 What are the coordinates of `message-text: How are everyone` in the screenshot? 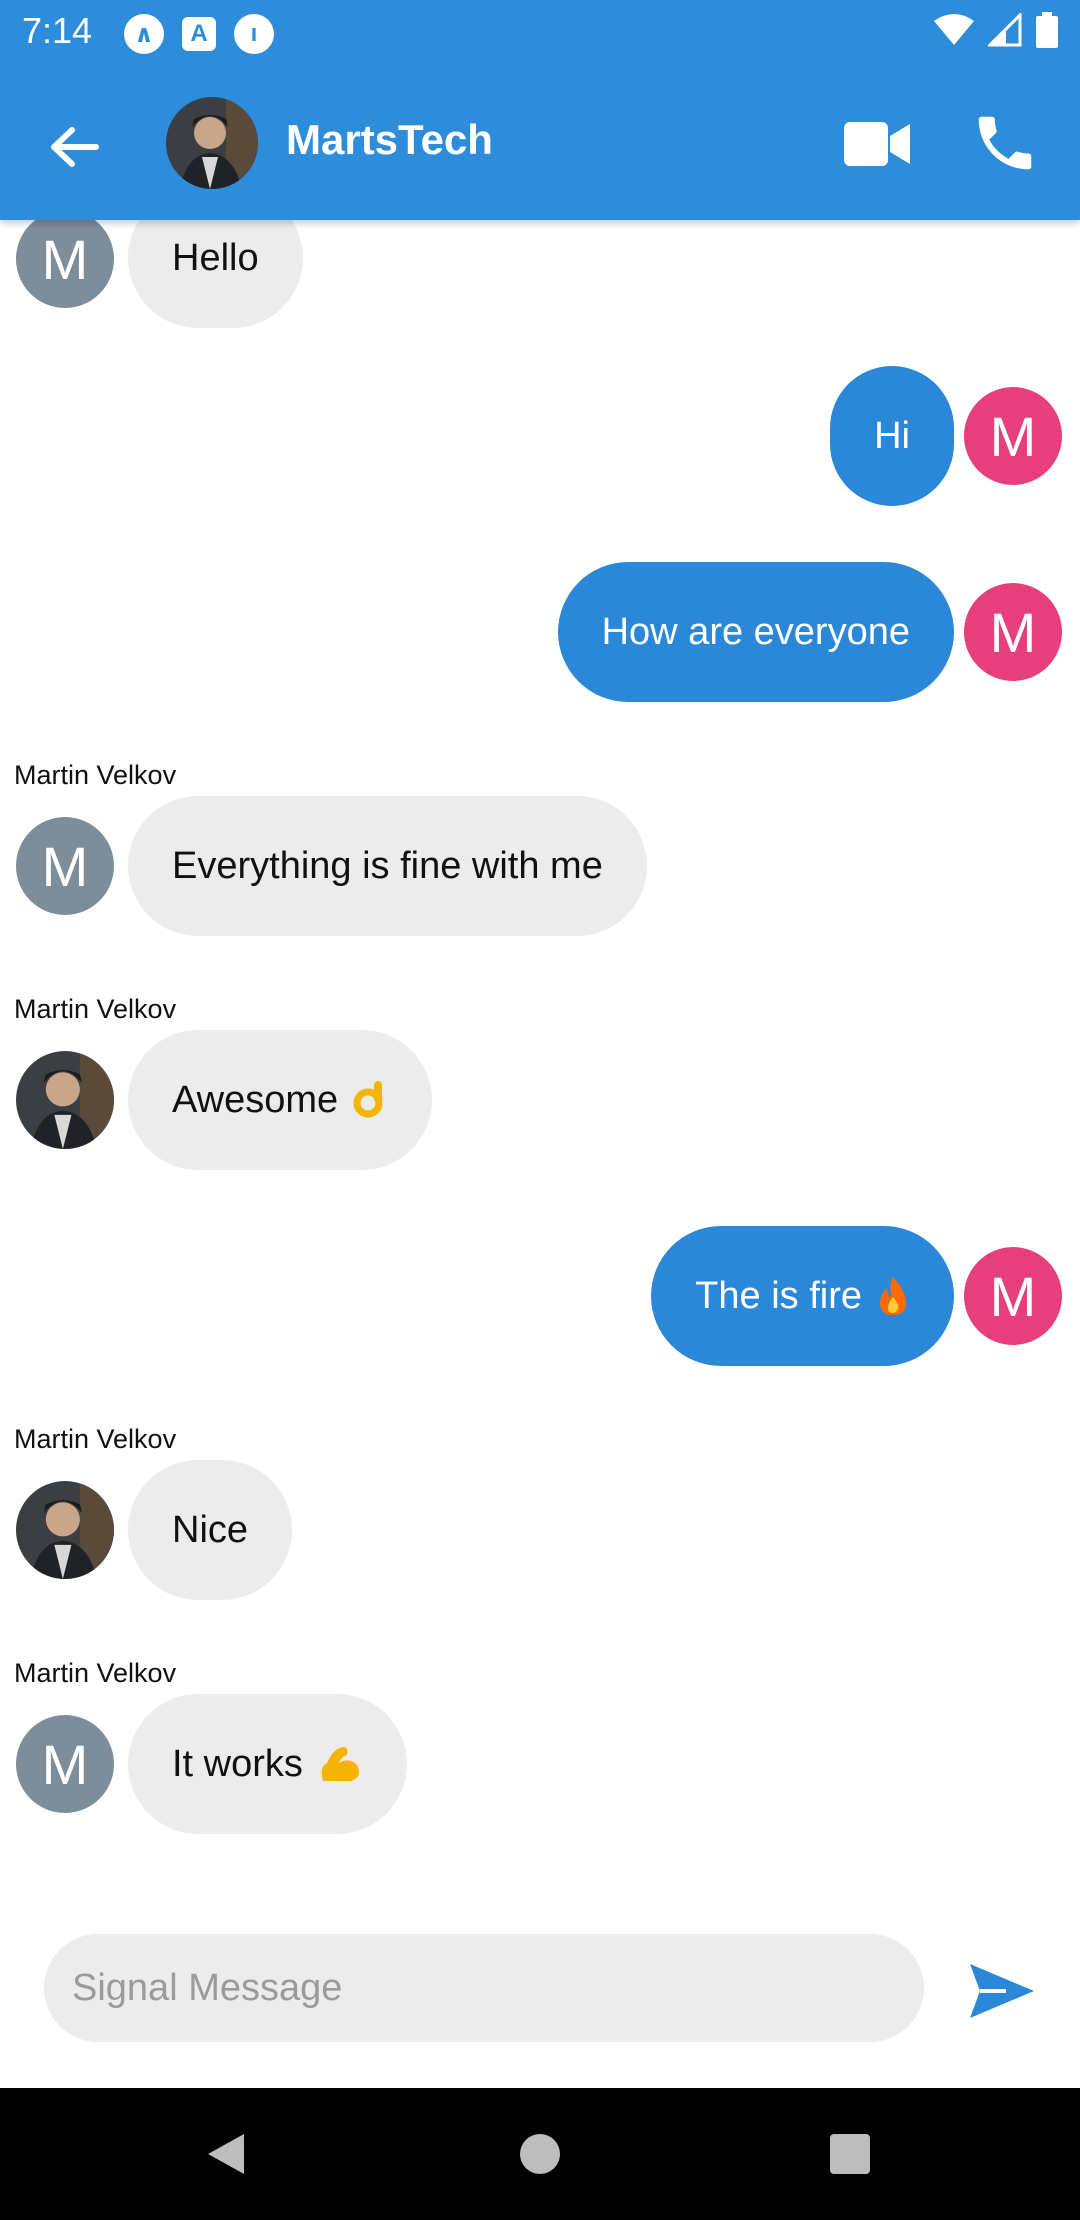 It's located at (755, 631).